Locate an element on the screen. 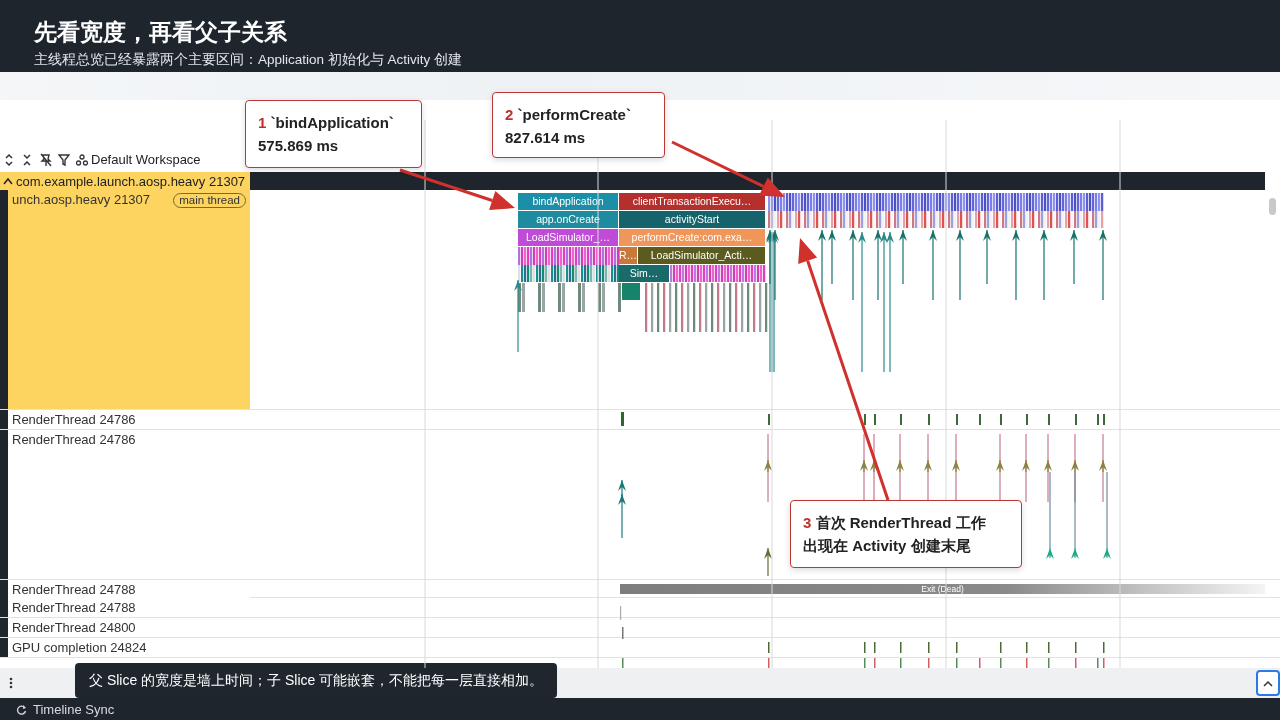 This screenshot has height=720, width=1280. thread-state-bar: Exit (Dead) is located at coordinates (942, 589).